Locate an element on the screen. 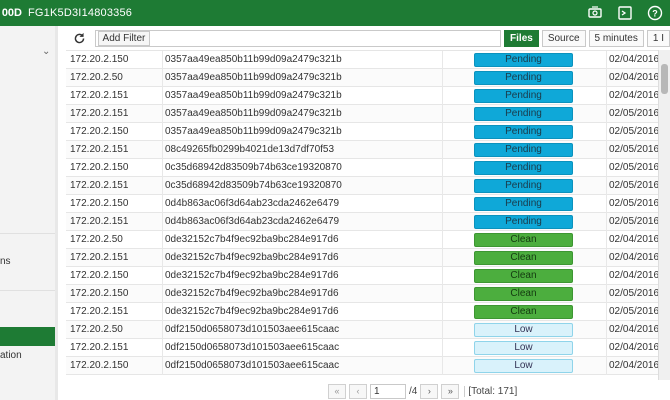  monitor-icon is located at coordinates (595, 13).